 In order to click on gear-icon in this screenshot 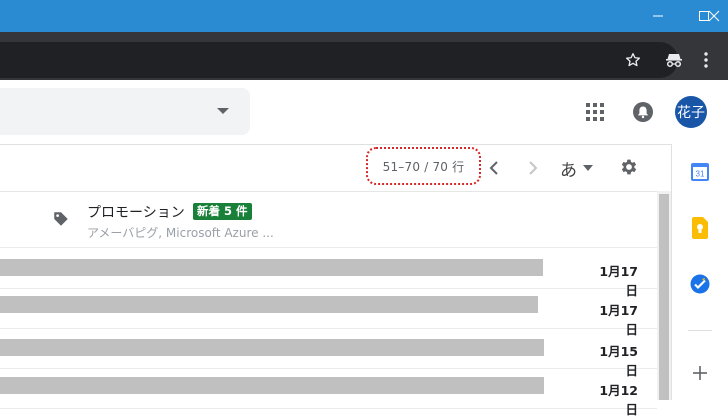, I will do `click(629, 167)`.